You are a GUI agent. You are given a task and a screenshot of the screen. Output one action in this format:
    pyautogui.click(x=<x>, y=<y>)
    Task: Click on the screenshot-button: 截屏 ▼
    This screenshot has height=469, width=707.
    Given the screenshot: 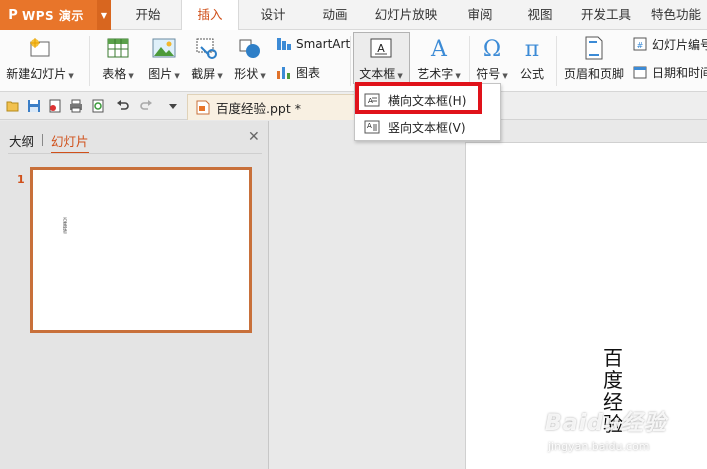 What is the action you would take?
    pyautogui.click(x=207, y=60)
    